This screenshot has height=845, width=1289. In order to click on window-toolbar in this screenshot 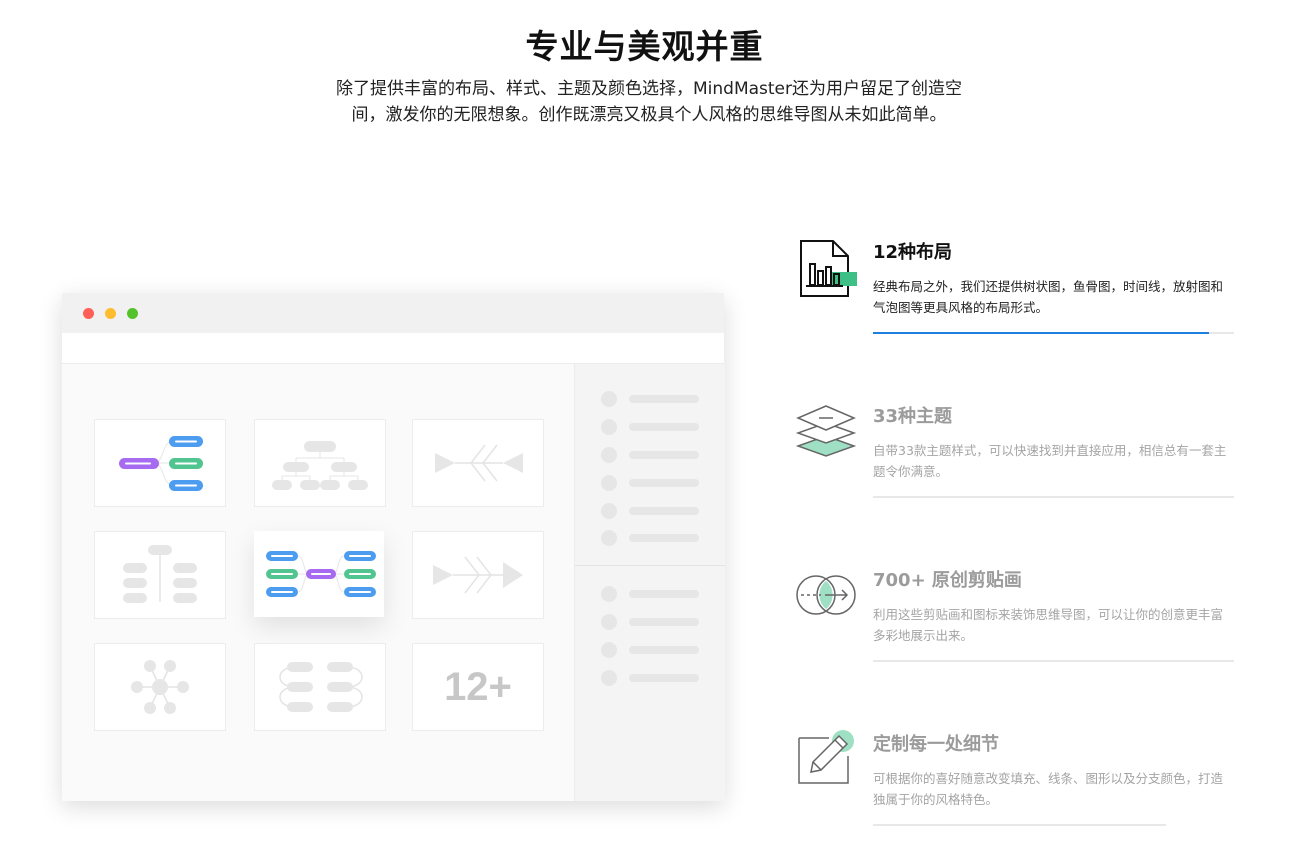, I will do `click(393, 348)`.